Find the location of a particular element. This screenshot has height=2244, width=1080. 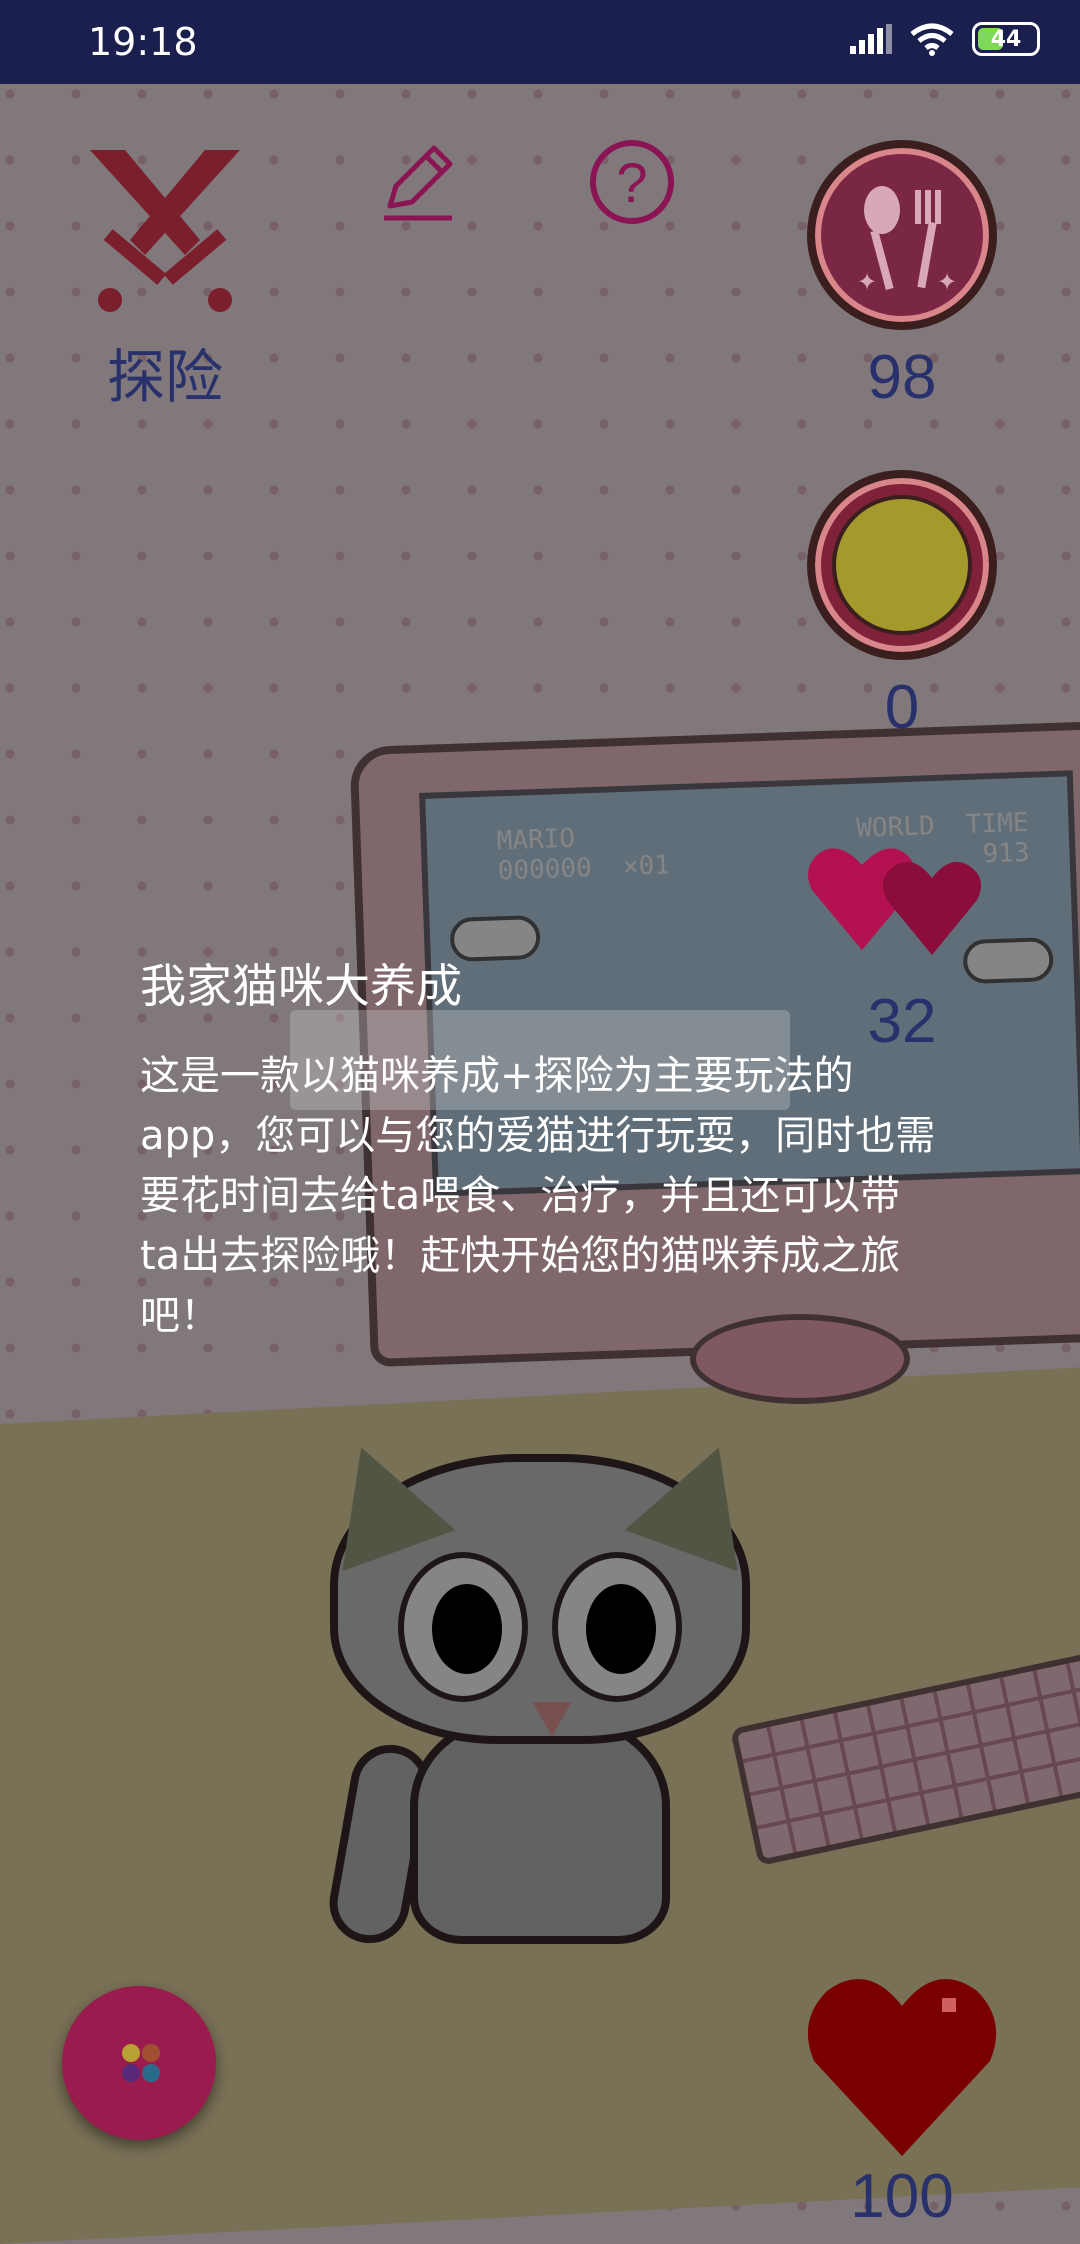

battery-level: 44 is located at coordinates (1006, 39).